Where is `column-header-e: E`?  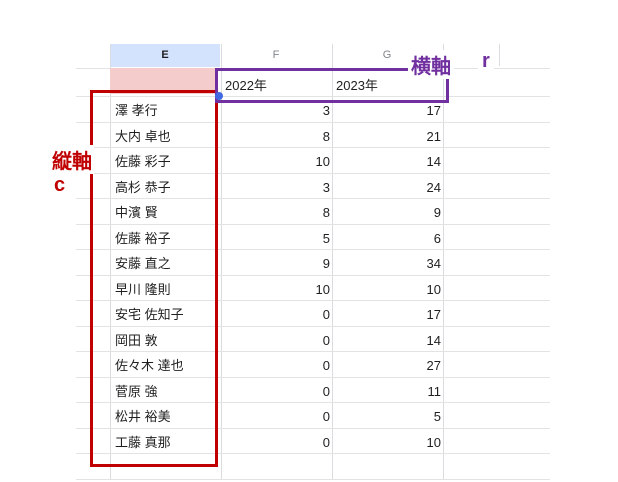
column-header-e: E is located at coordinates (165, 55).